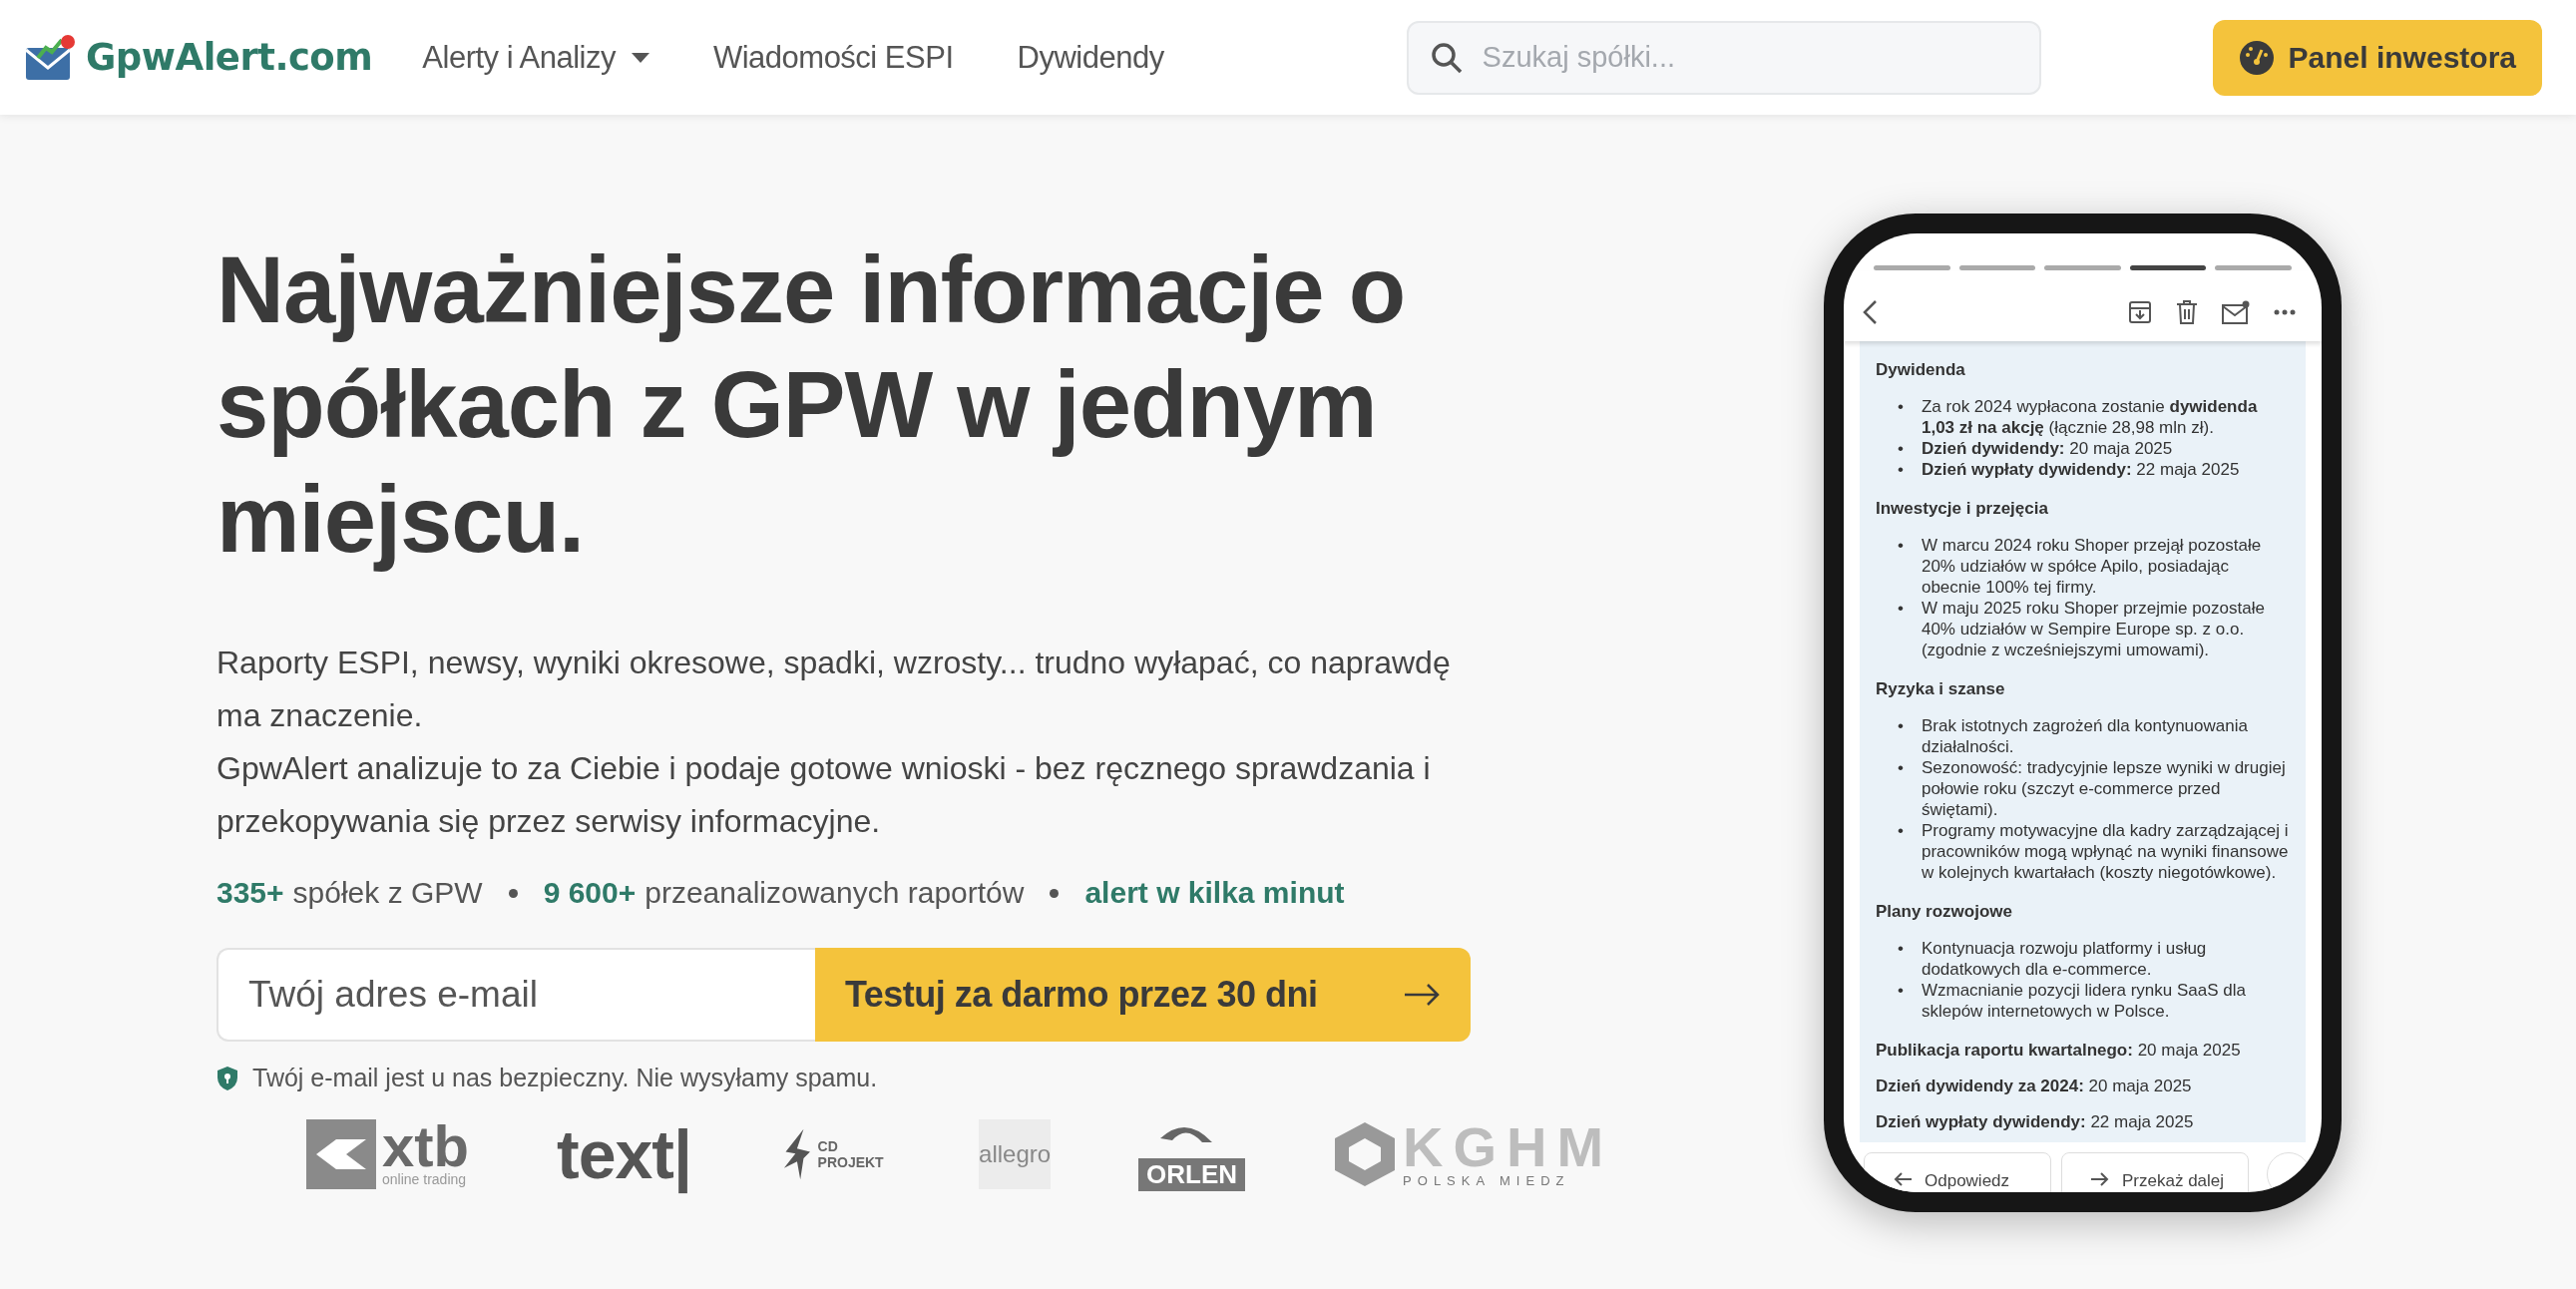 Image resolution: width=2576 pixels, height=1289 pixels. I want to click on forward-button: Przekaż dalej, so click(2155, 1172).